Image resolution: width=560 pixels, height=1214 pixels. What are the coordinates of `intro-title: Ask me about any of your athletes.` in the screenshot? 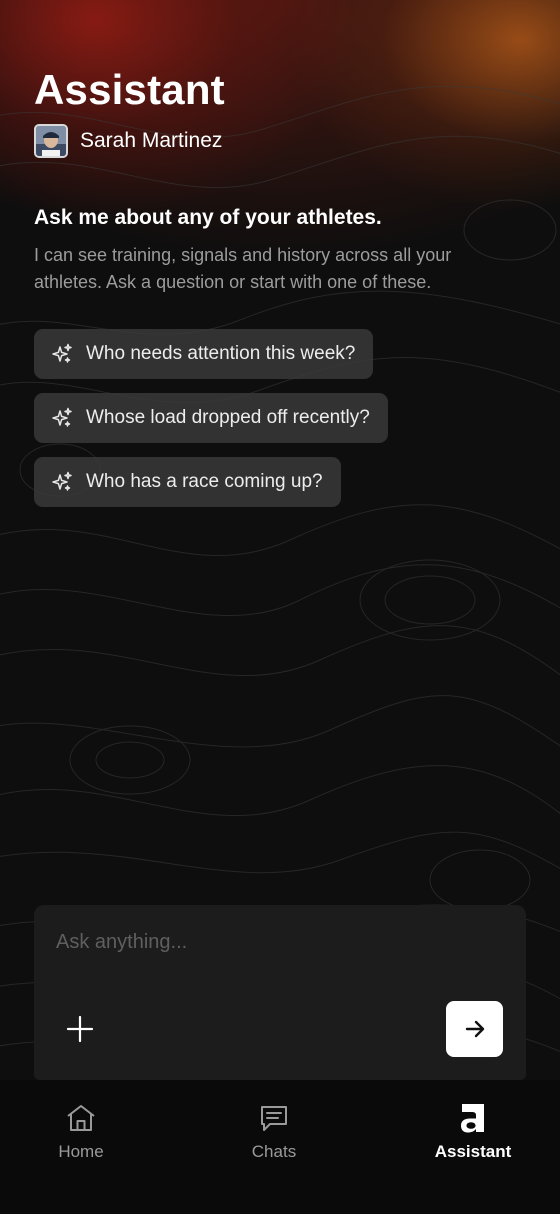 It's located at (208, 217).